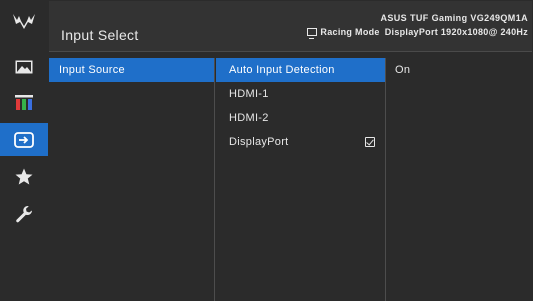 The width and height of the screenshot is (533, 301). I want to click on wrench-icon, so click(24, 213).